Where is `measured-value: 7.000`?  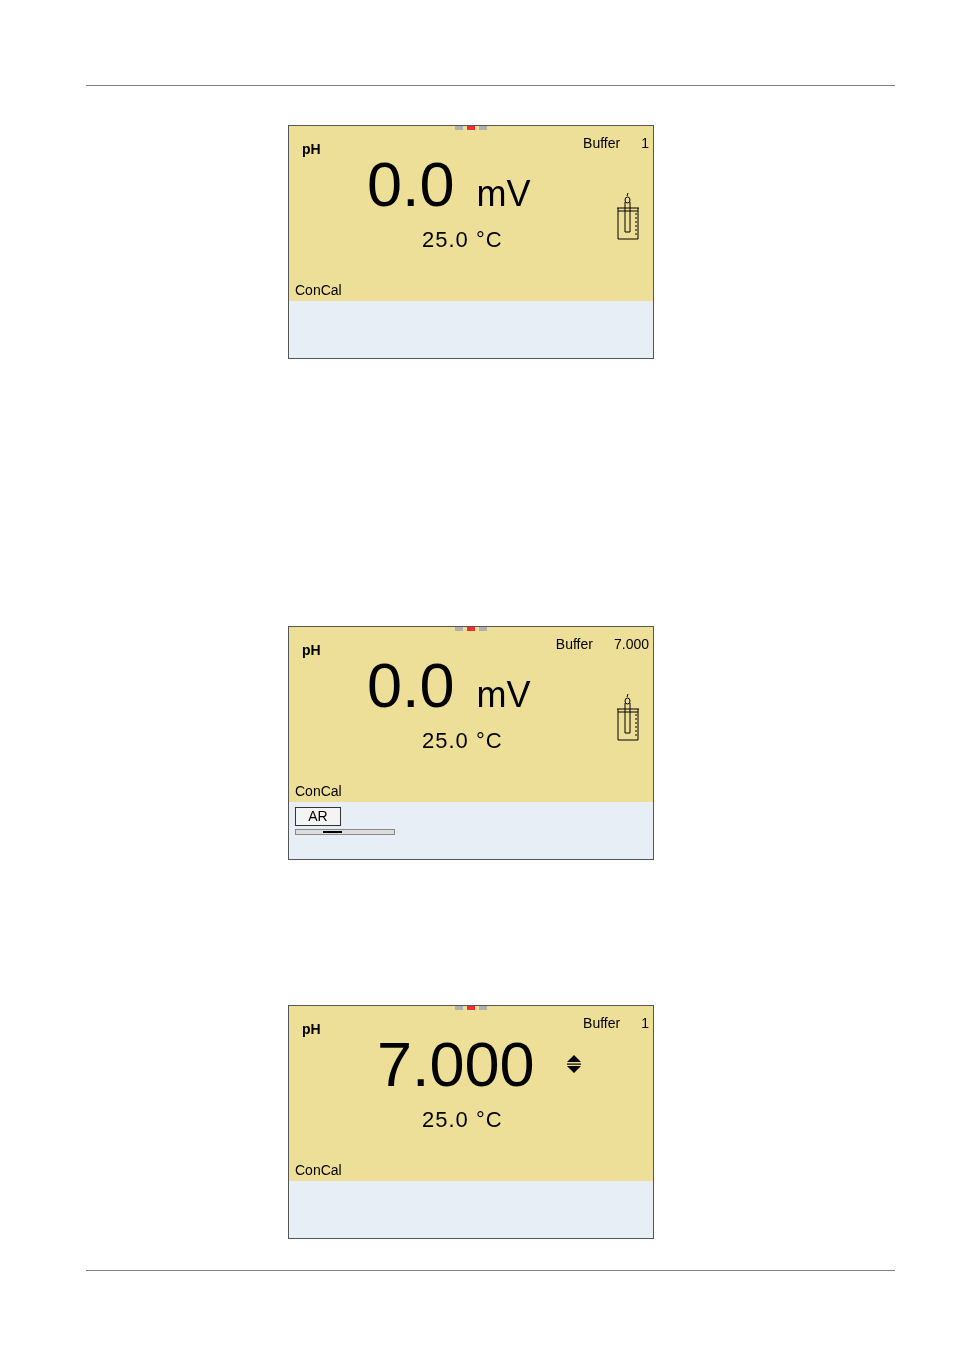 measured-value: 7.000 is located at coordinates (456, 1064).